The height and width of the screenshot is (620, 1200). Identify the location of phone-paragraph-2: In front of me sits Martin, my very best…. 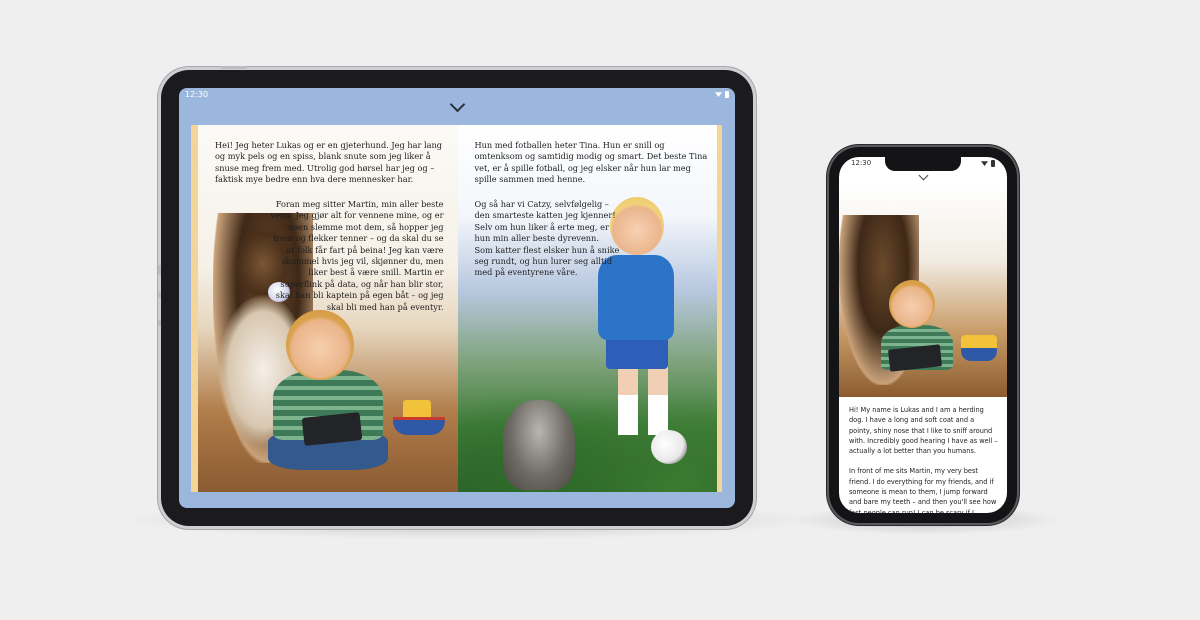
(923, 490).